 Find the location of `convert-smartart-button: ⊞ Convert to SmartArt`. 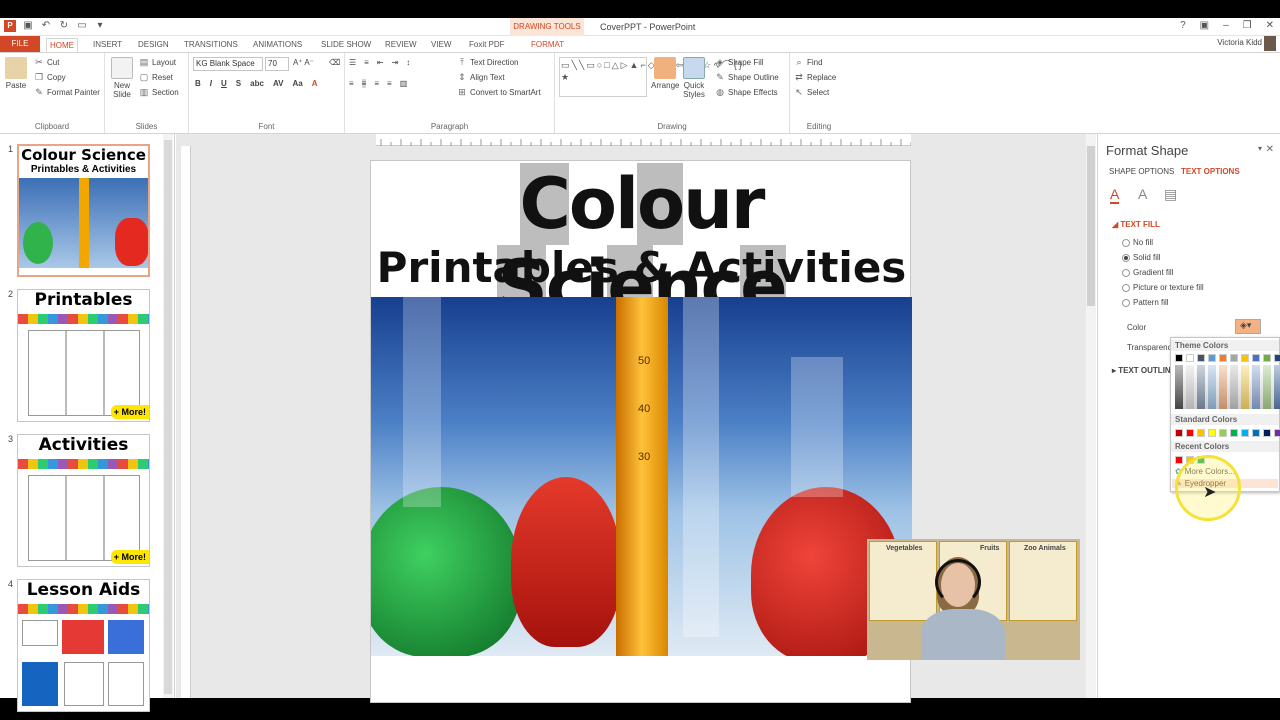

convert-smartart-button: ⊞ Convert to SmartArt is located at coordinates (498, 92).